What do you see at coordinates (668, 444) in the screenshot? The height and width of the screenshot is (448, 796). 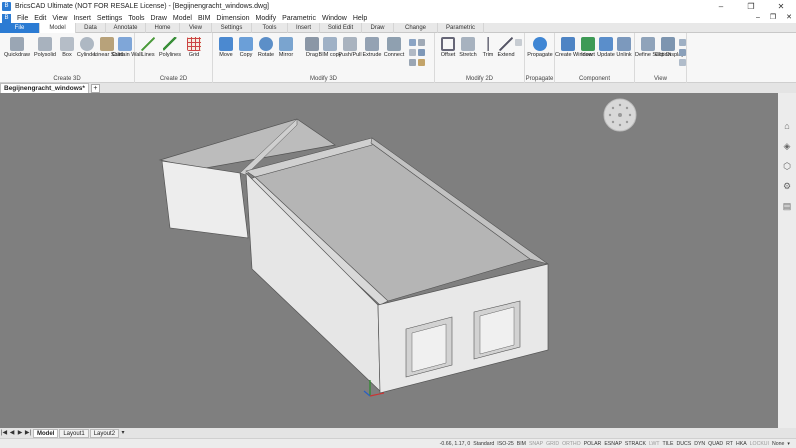 I see `status-tile: TILE` at bounding box center [668, 444].